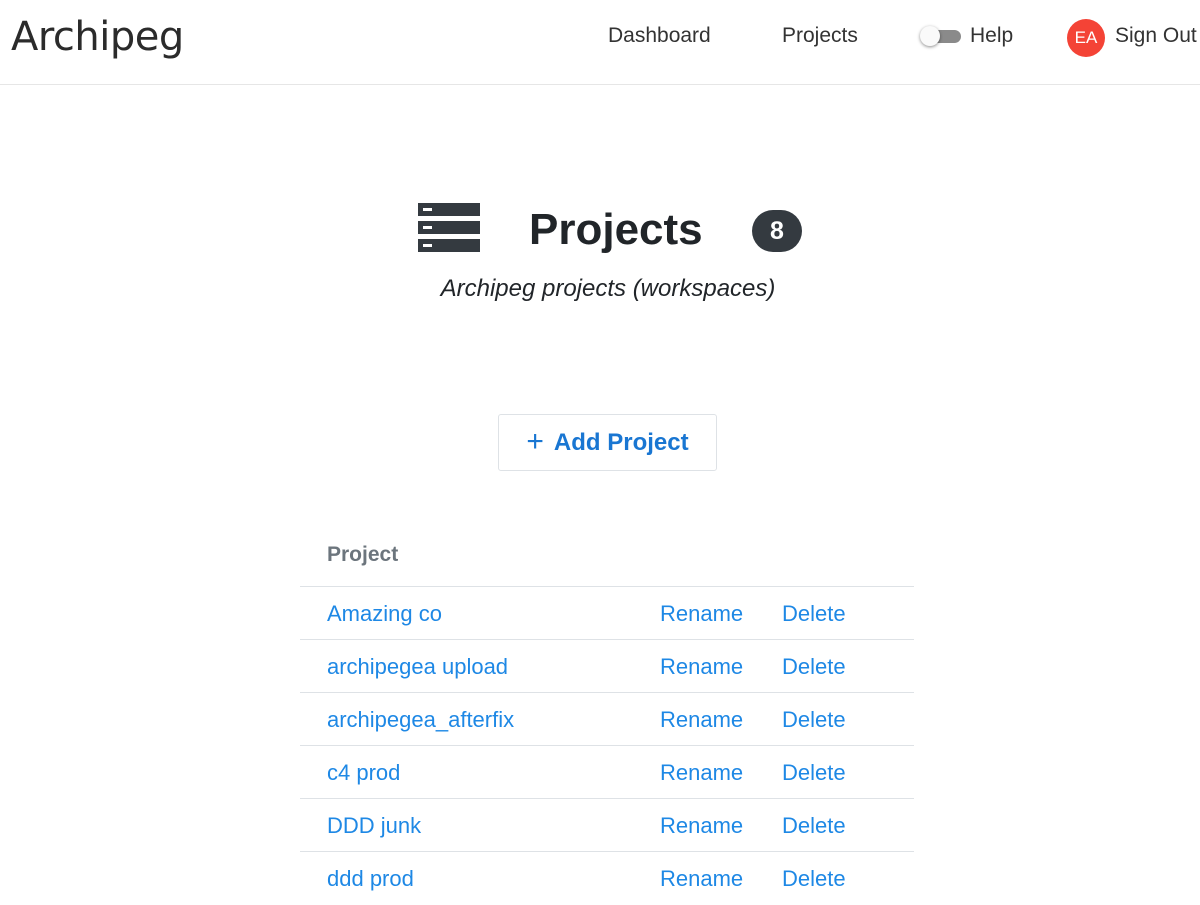 The image size is (1200, 905). I want to click on page-title: Projects, so click(616, 229).